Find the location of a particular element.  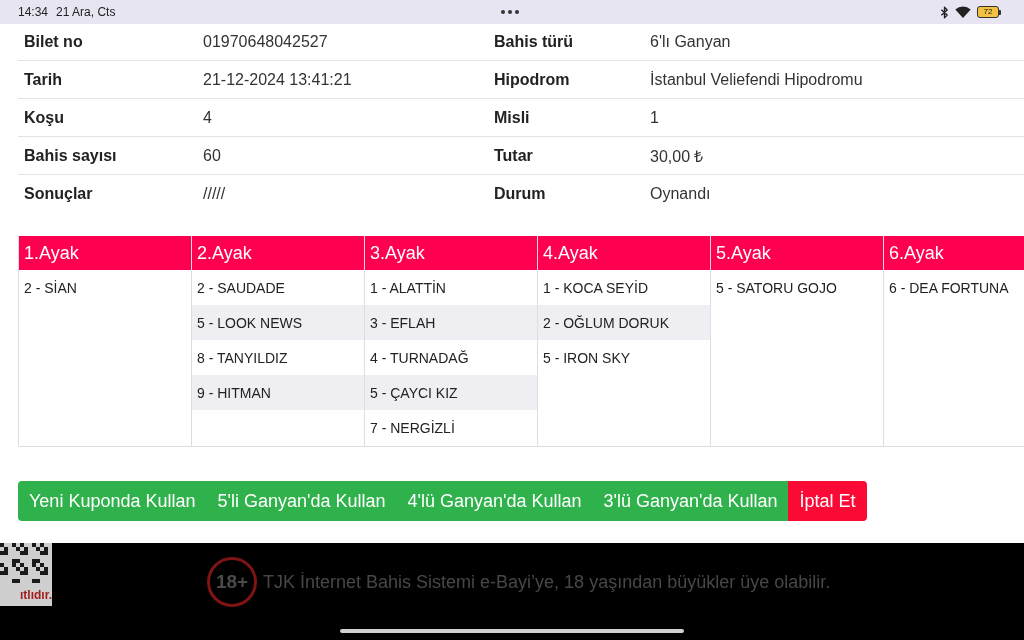

status-time: 14:34 is located at coordinates (33, 12).